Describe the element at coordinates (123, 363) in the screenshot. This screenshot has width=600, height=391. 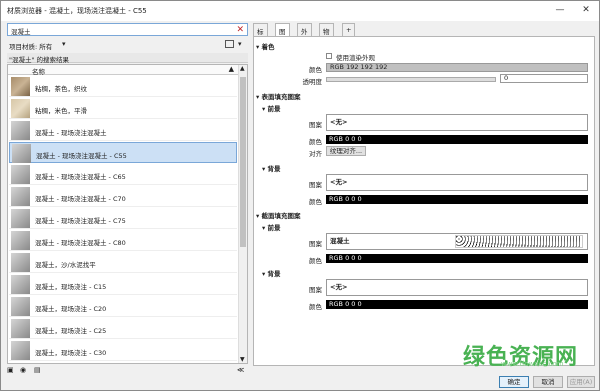
I see `material-list-item: 混凝土，现场浇注 - C35` at that location.